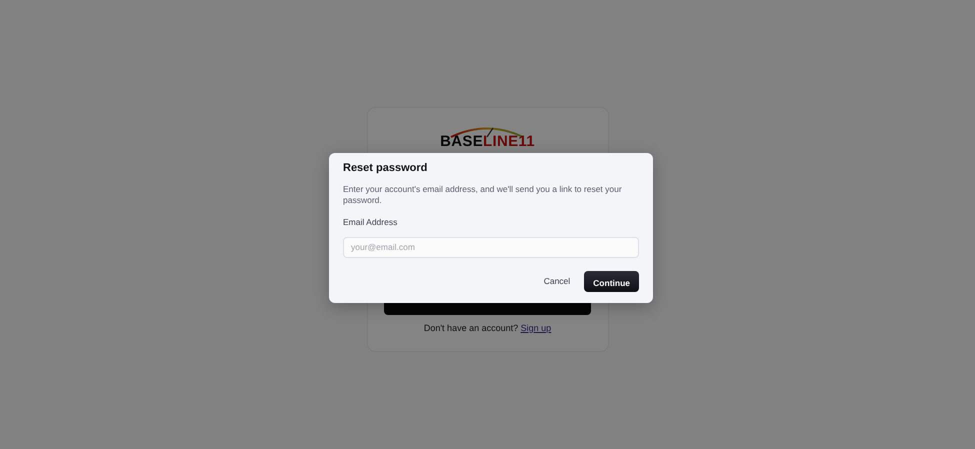 The image size is (975, 449). What do you see at coordinates (491, 247) in the screenshot?
I see `email-field: your@email.com` at bounding box center [491, 247].